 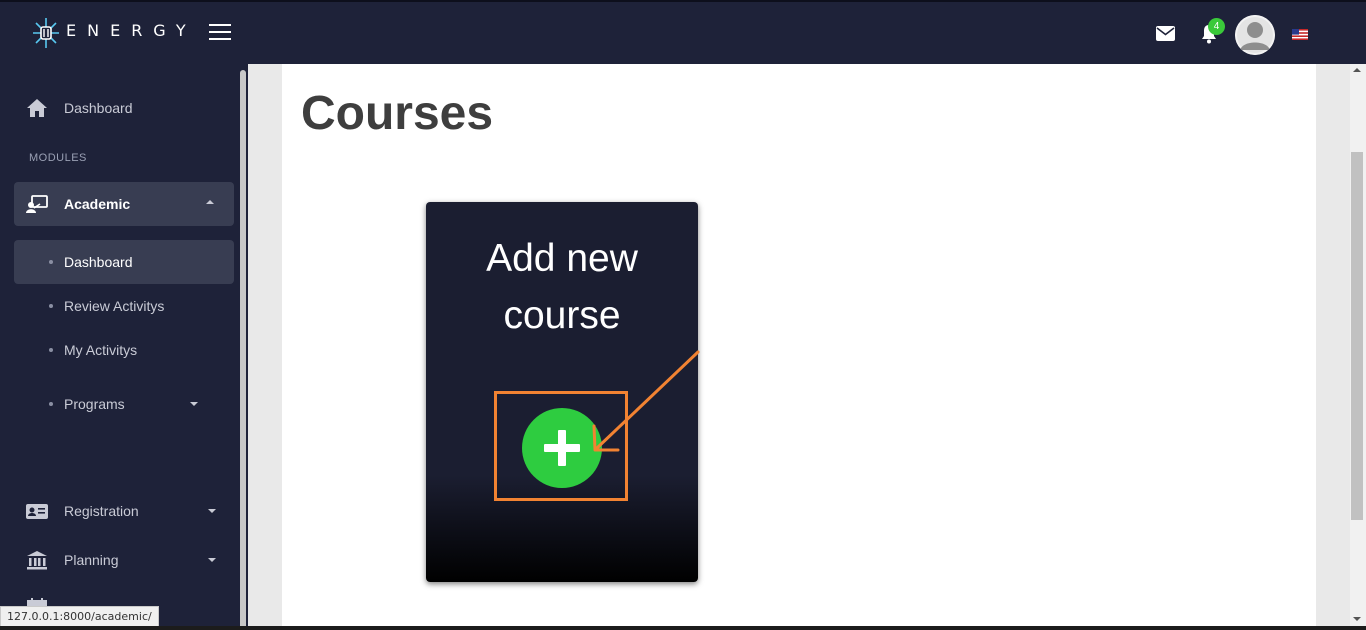 What do you see at coordinates (37, 511) in the screenshot?
I see `id-card-icon` at bounding box center [37, 511].